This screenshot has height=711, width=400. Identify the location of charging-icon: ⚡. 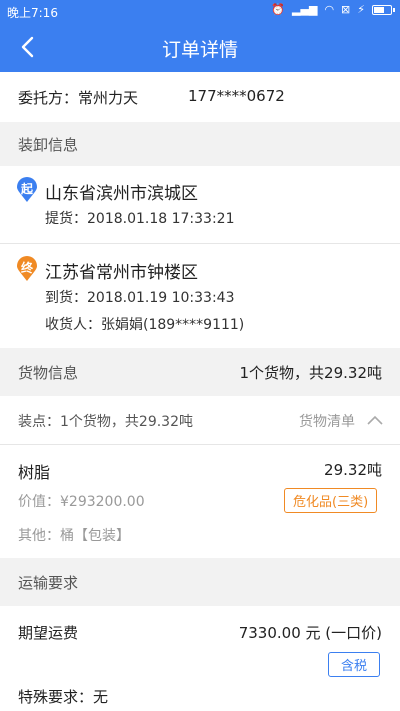
(361, 9).